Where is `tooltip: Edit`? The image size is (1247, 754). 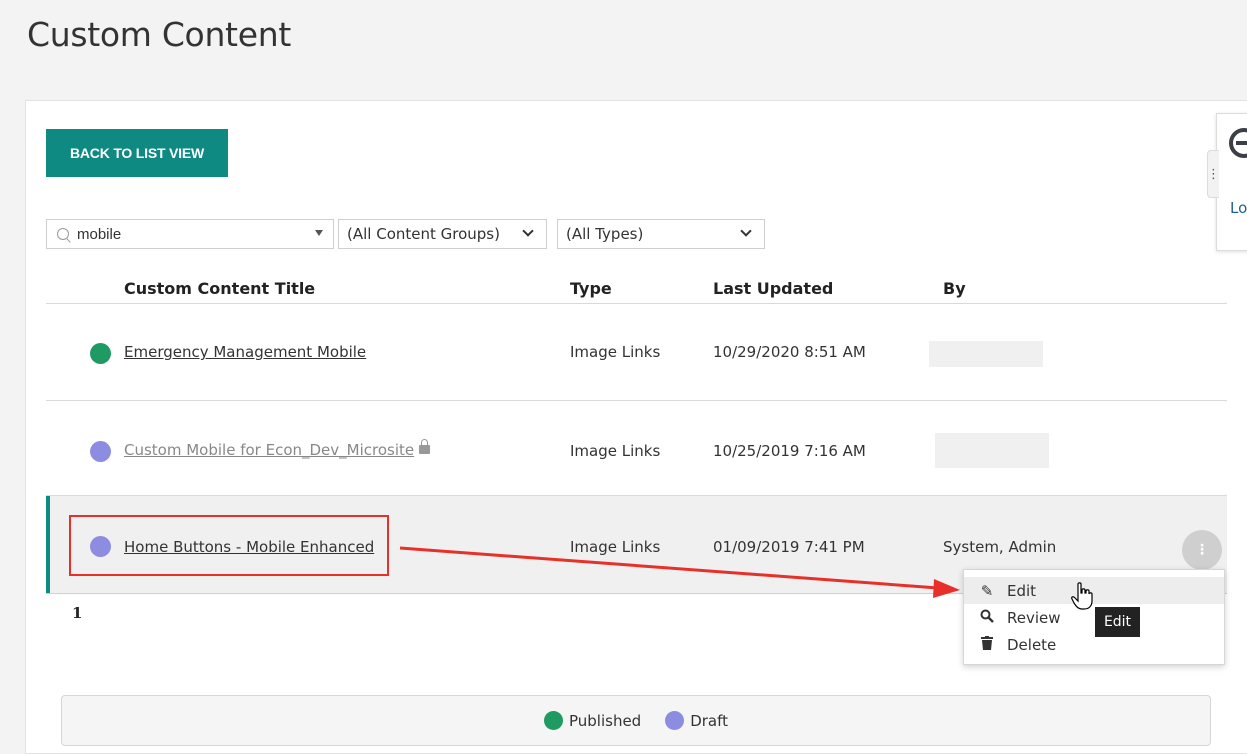 tooltip: Edit is located at coordinates (1117, 622).